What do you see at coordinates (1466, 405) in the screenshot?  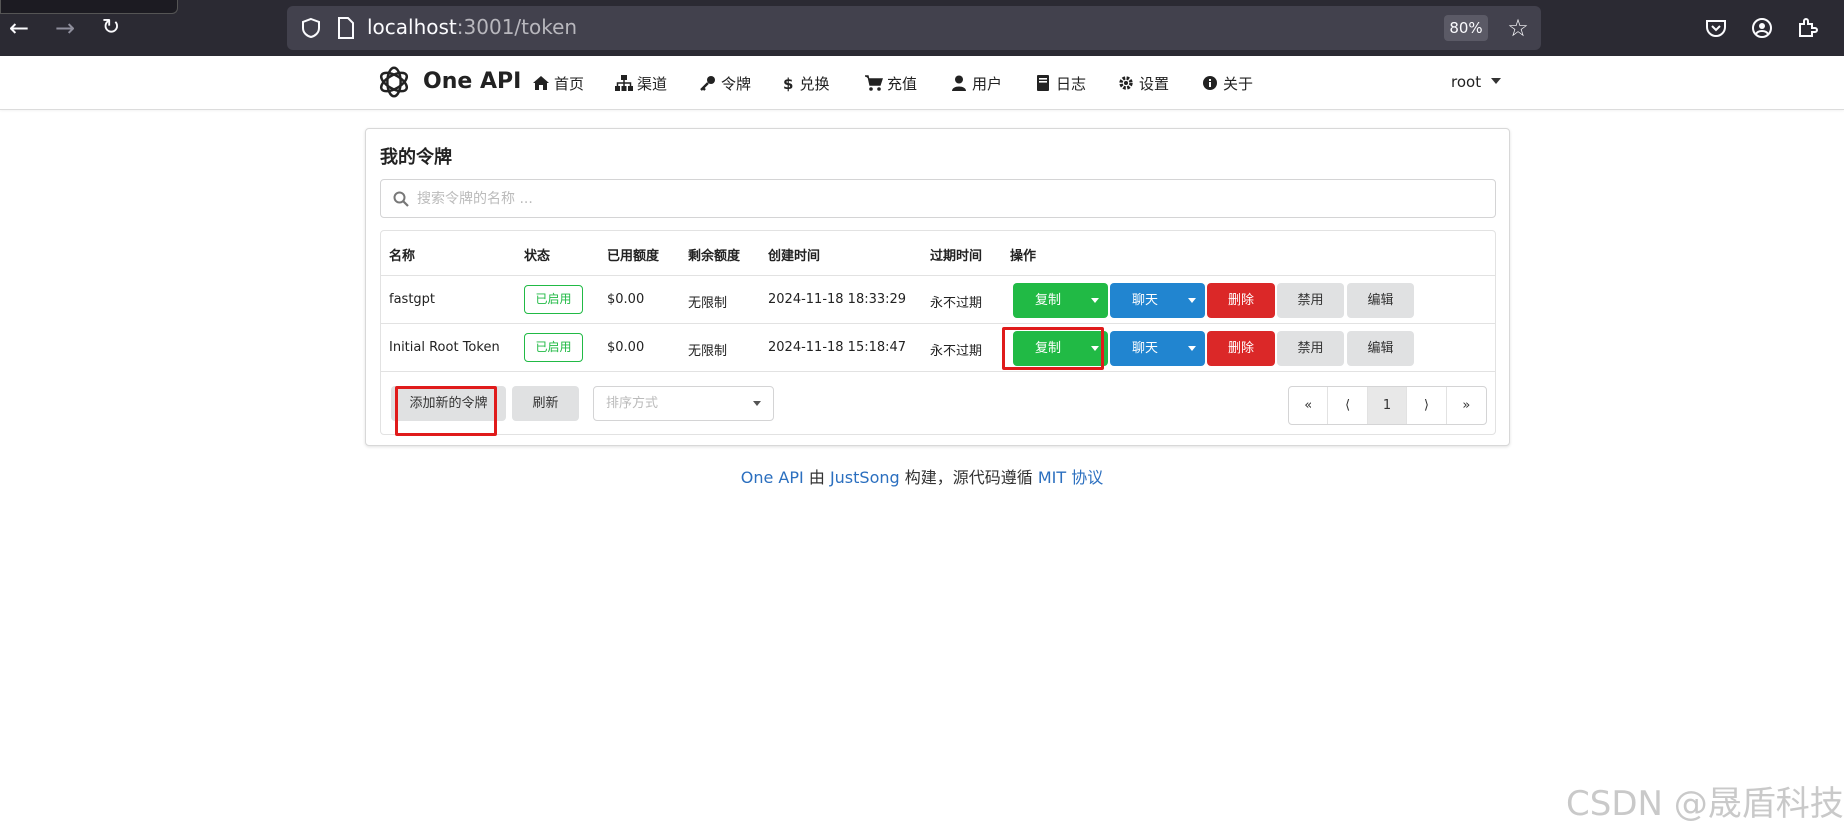 I see `last-page-button: »` at bounding box center [1466, 405].